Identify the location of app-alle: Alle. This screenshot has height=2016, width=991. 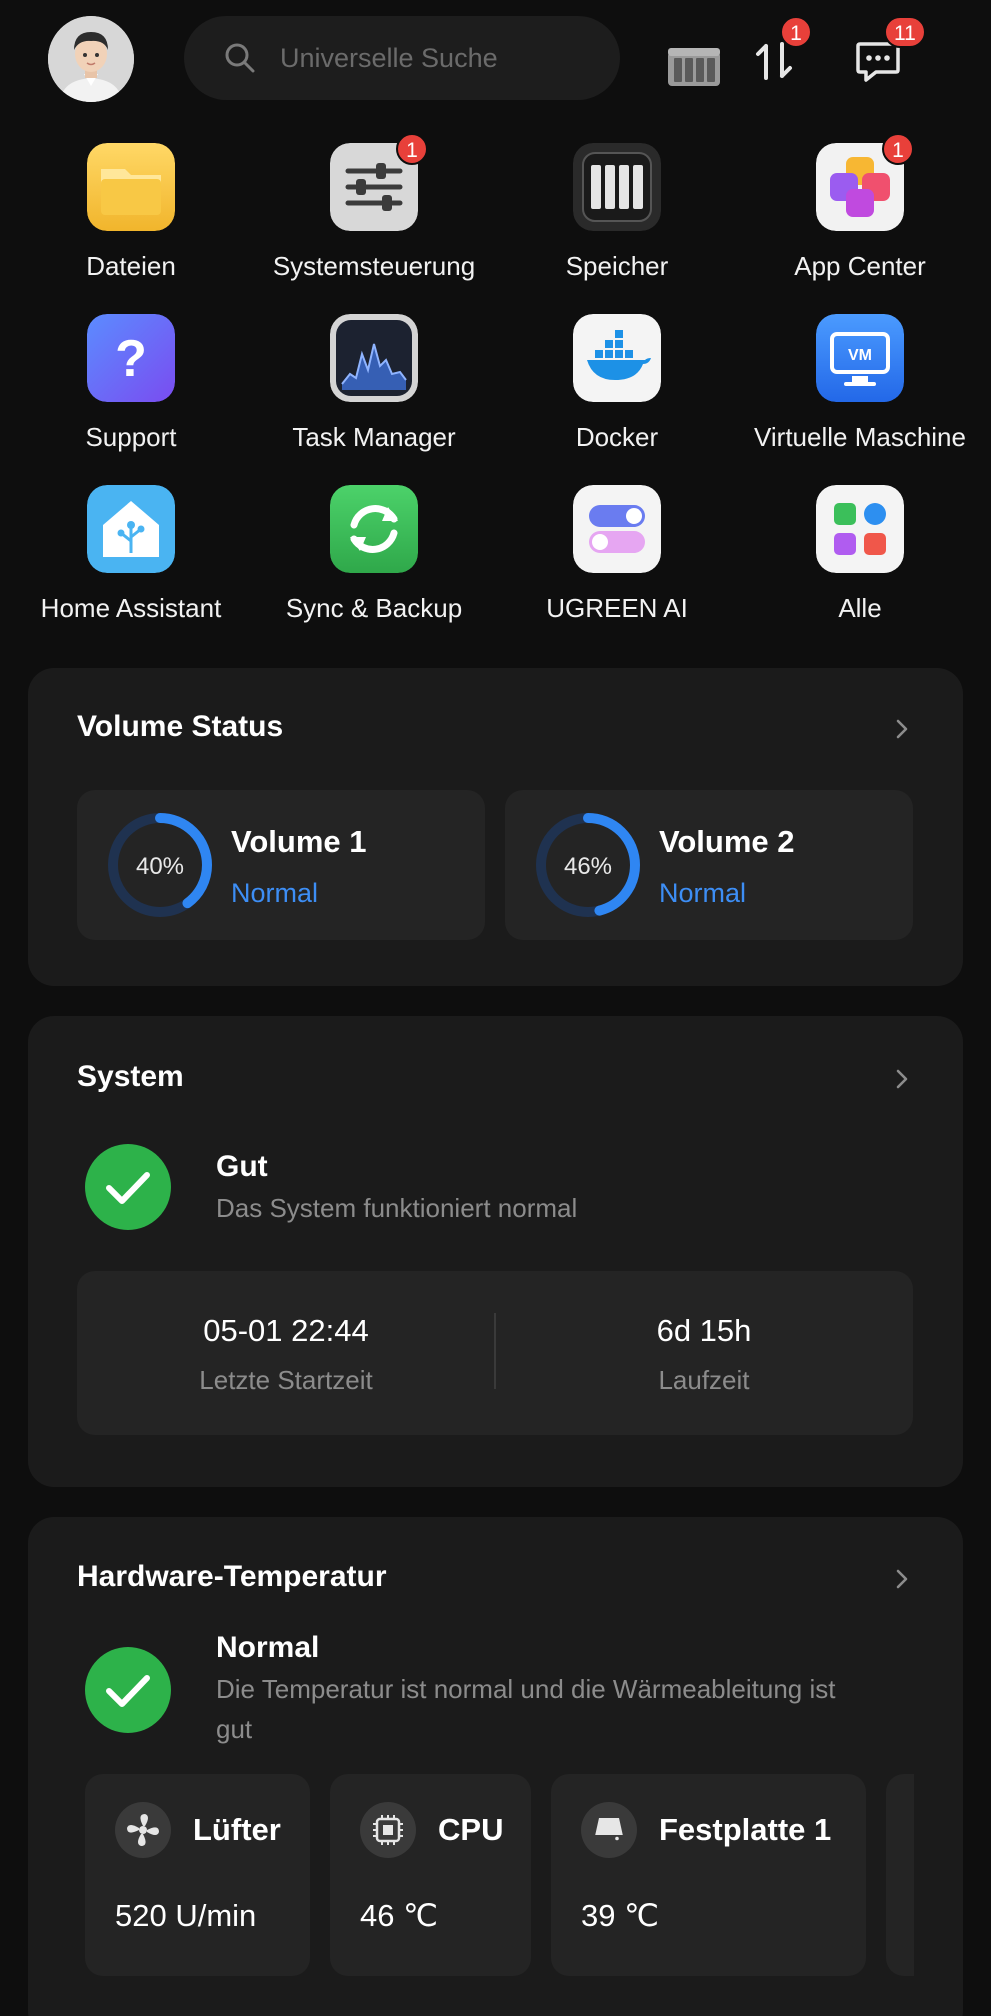
(860, 555).